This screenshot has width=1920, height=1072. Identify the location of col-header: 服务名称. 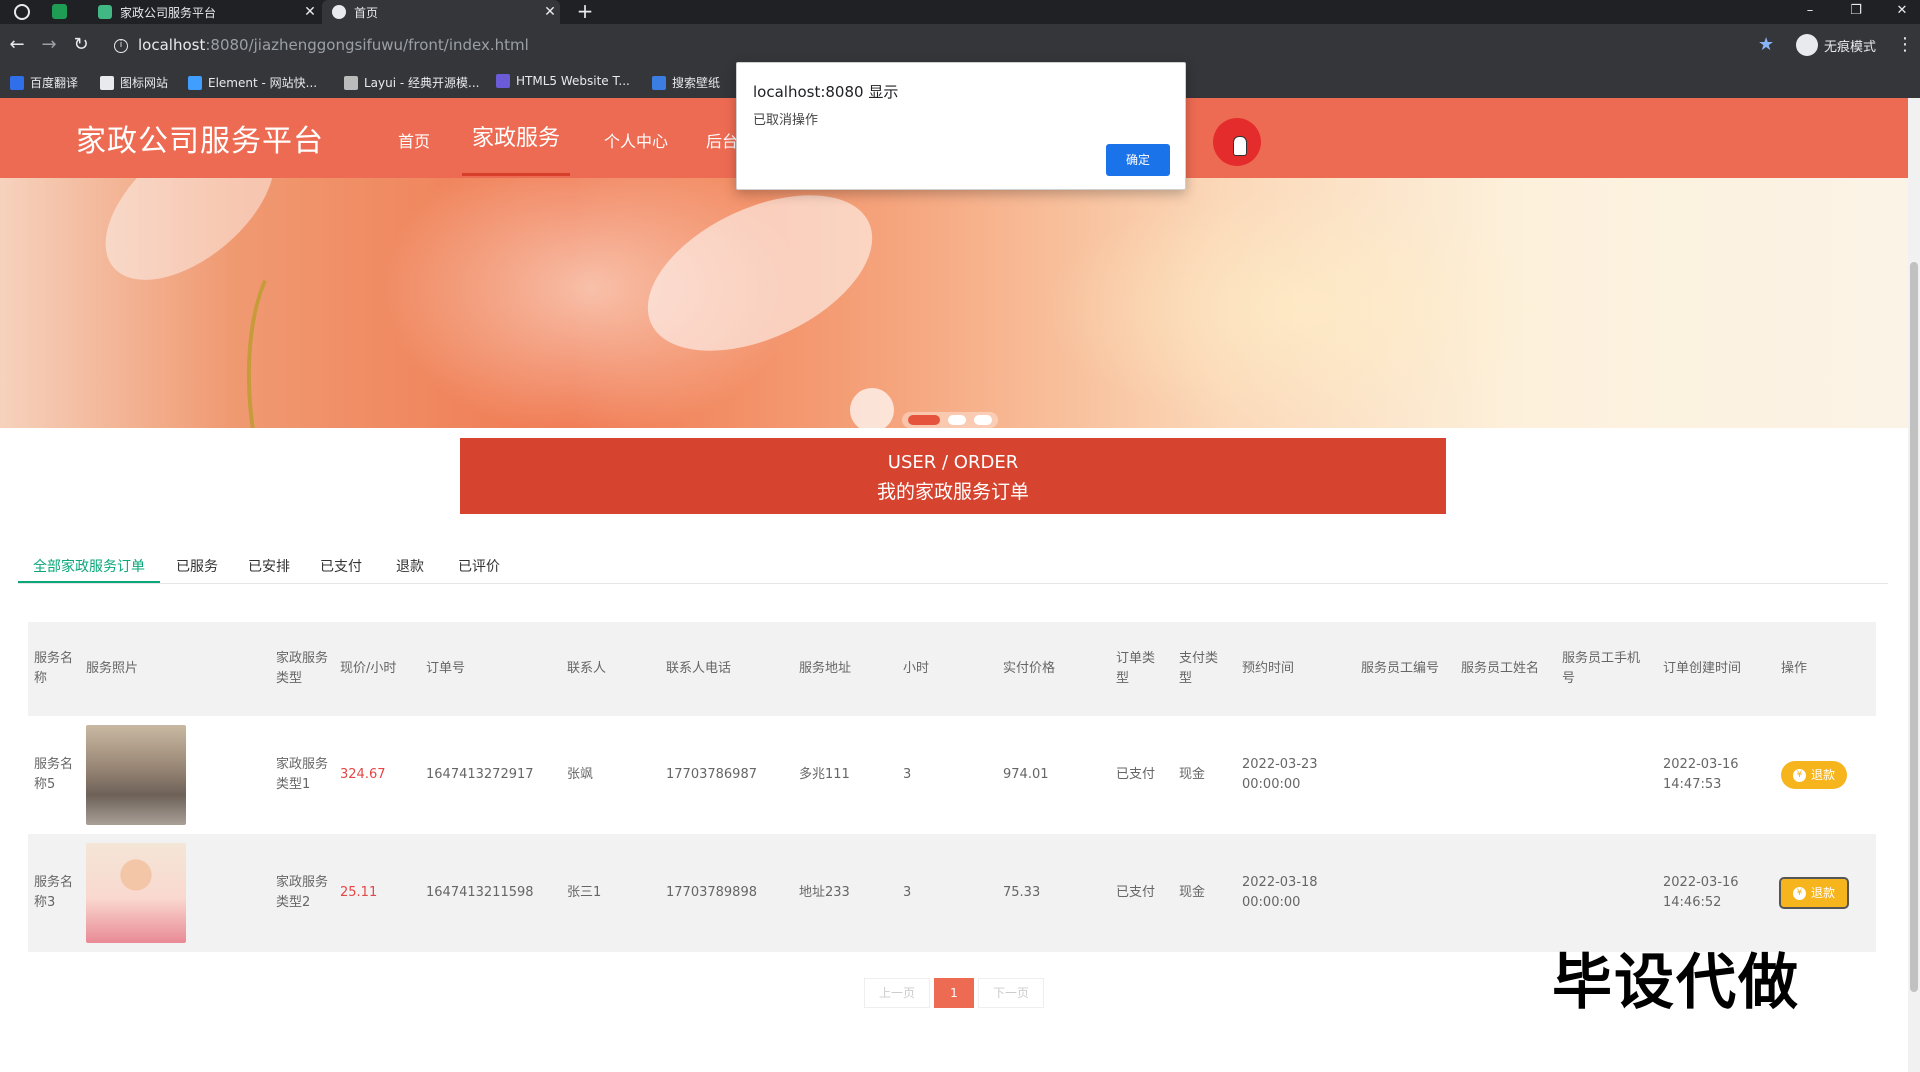
(54, 669).